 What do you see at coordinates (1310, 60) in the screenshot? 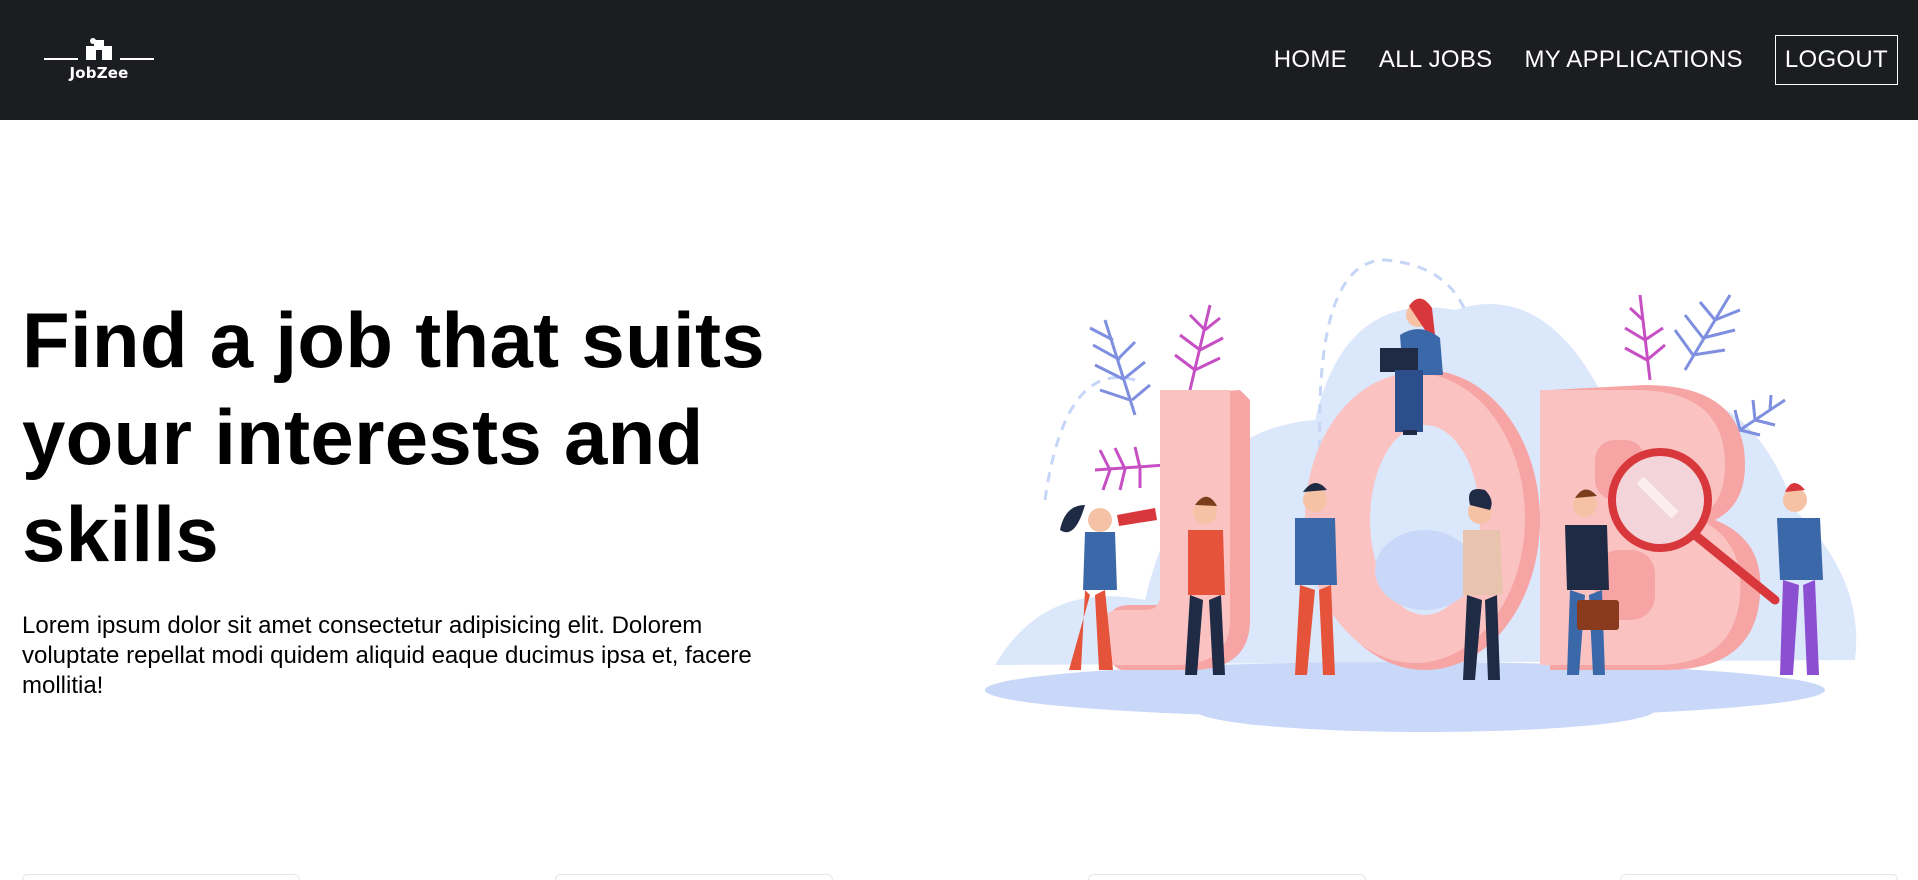
I see `nav-home-link: HOME` at bounding box center [1310, 60].